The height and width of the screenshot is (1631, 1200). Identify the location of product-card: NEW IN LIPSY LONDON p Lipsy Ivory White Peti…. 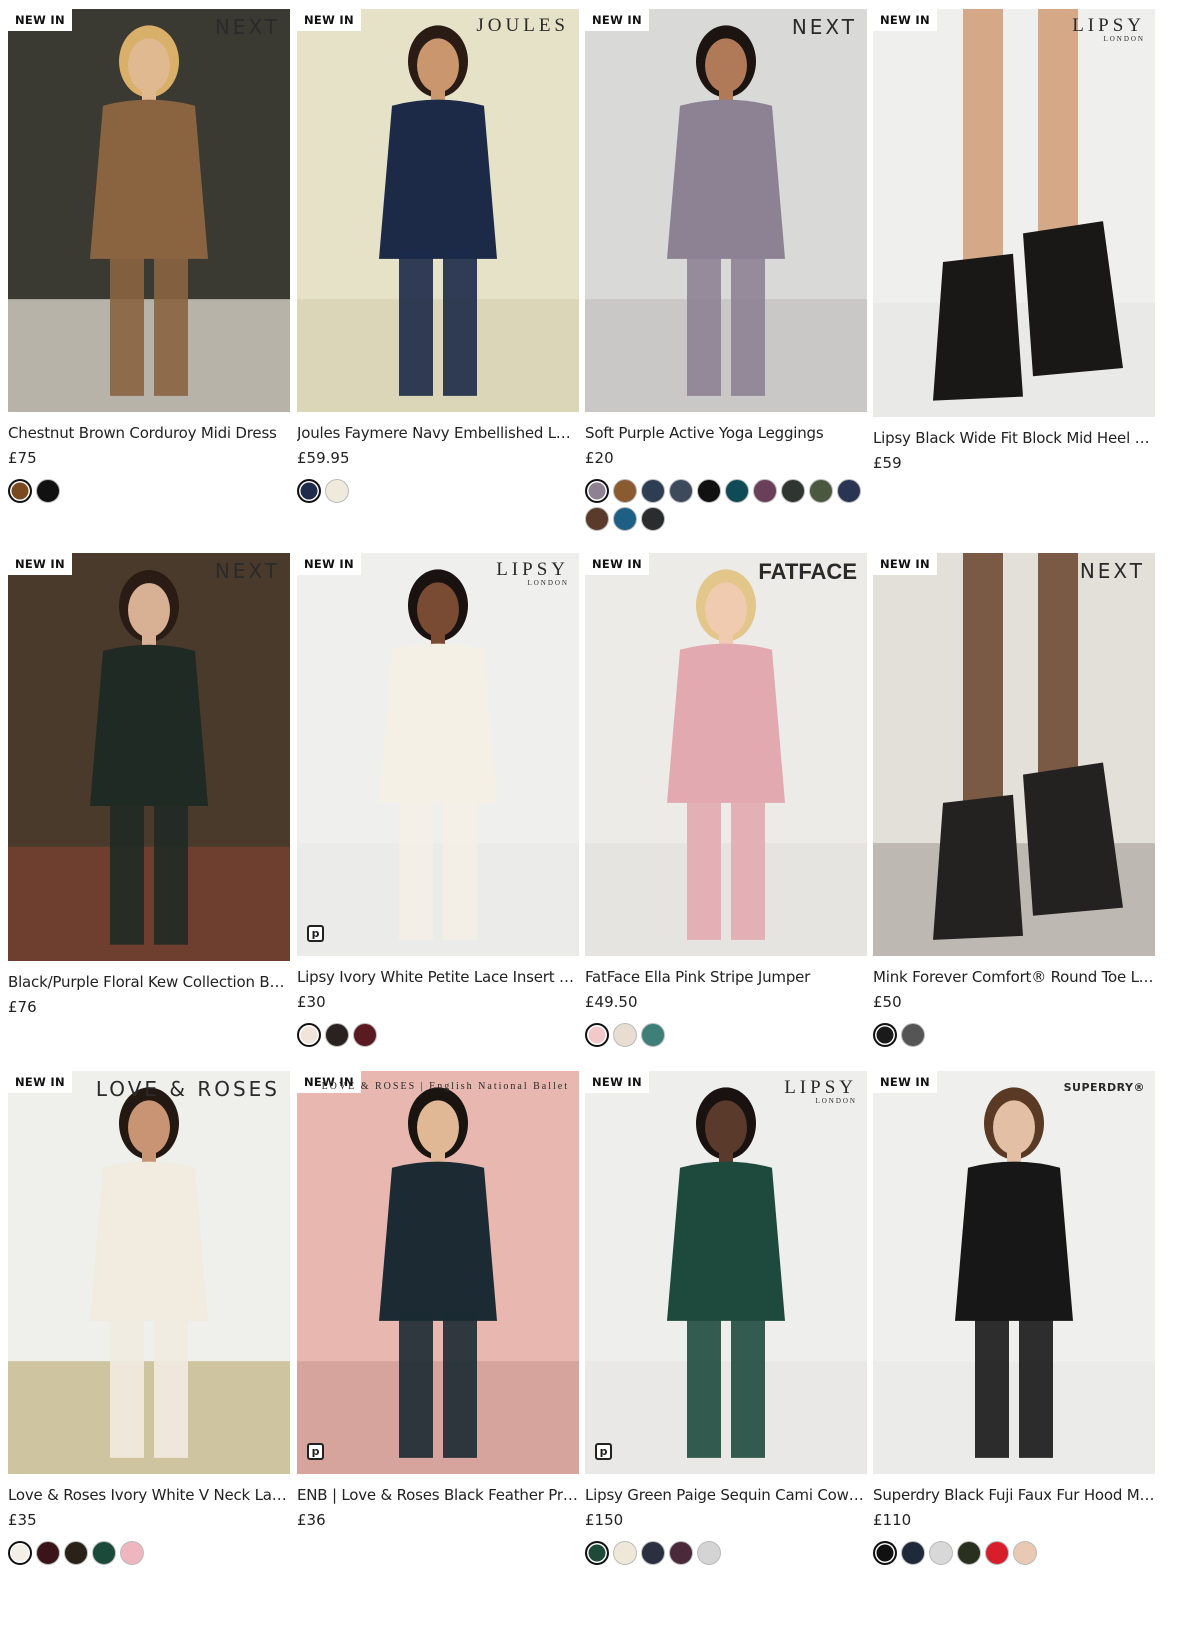
(438, 818).